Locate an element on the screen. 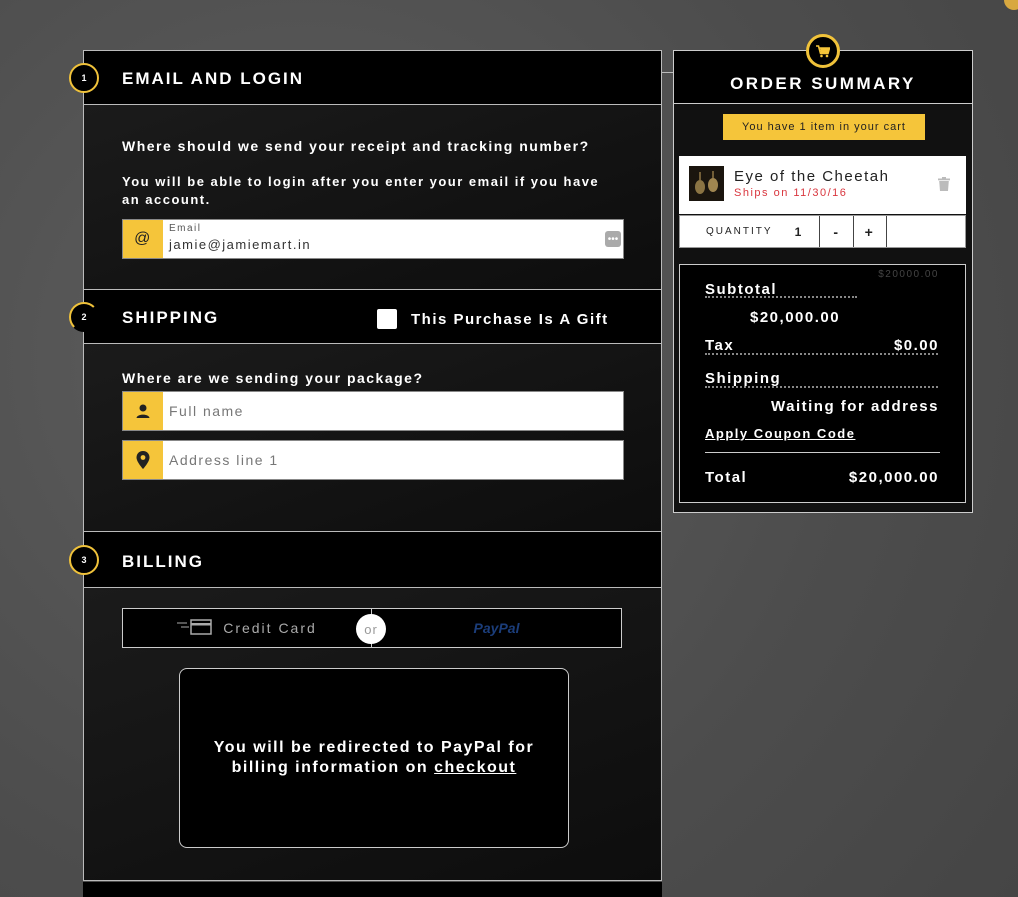  quantity-increment-button: + is located at coordinates (870, 231).